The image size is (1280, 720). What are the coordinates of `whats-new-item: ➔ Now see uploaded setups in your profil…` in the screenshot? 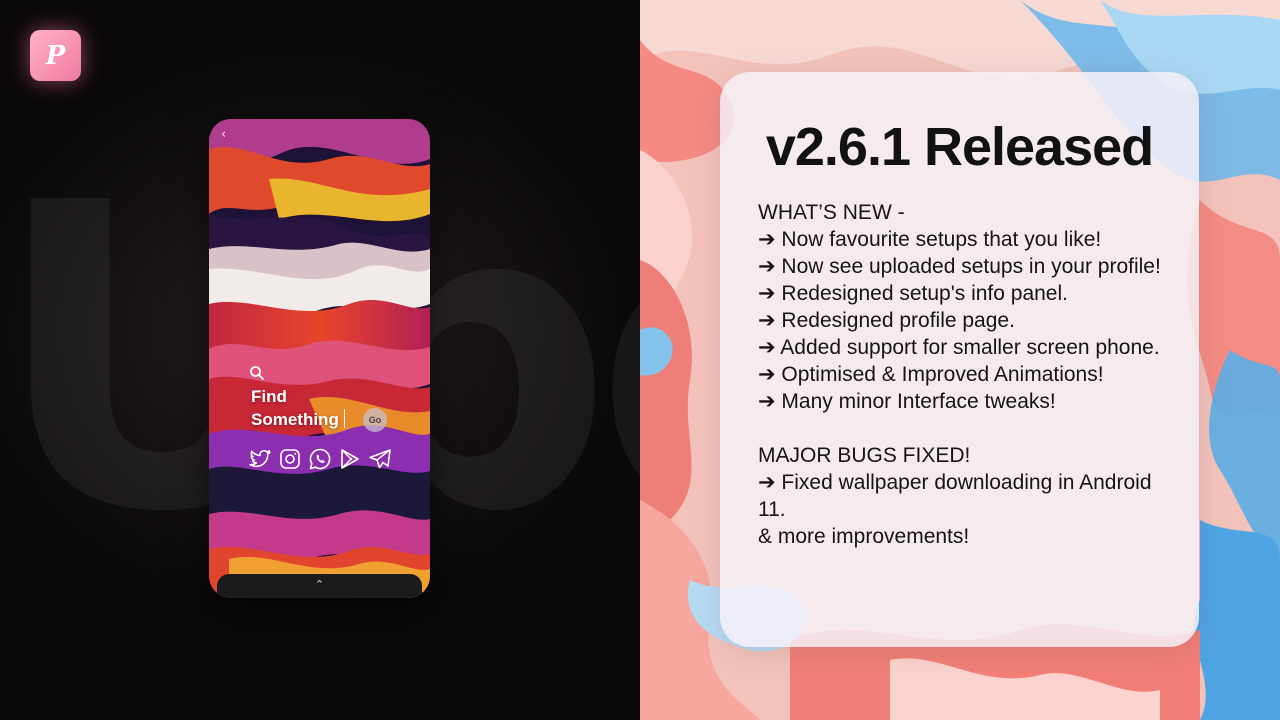 It's located at (959, 266).